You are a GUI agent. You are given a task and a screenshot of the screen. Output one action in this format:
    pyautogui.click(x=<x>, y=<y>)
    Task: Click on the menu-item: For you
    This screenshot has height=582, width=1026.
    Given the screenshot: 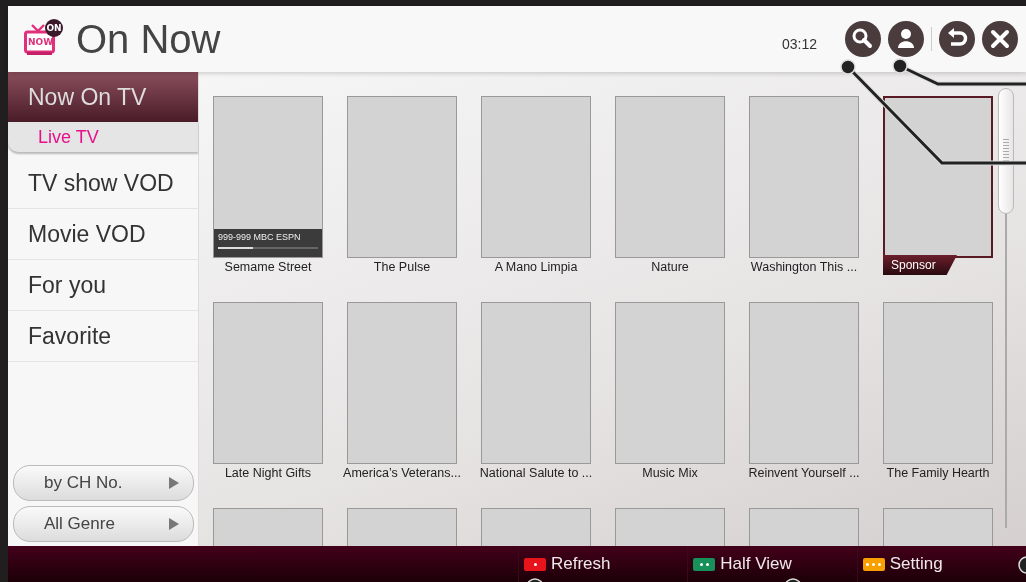 What is the action you would take?
    pyautogui.click(x=103, y=285)
    